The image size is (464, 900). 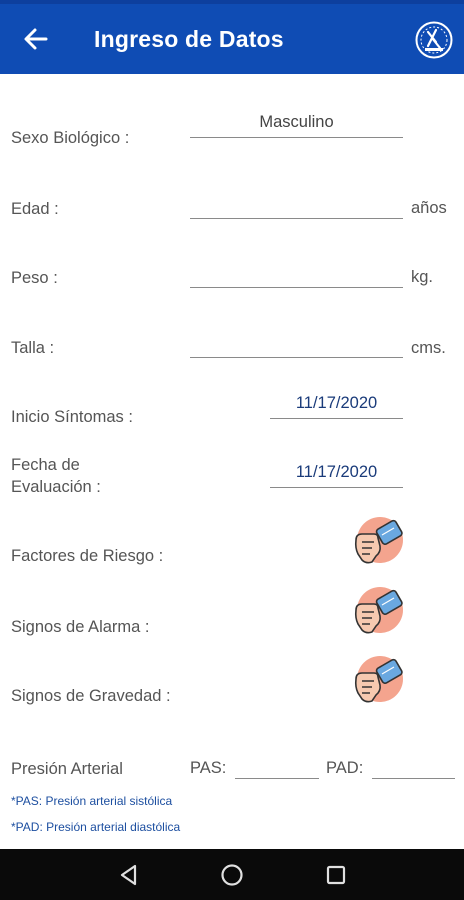 I want to click on circle-home-icon, so click(x=232, y=875).